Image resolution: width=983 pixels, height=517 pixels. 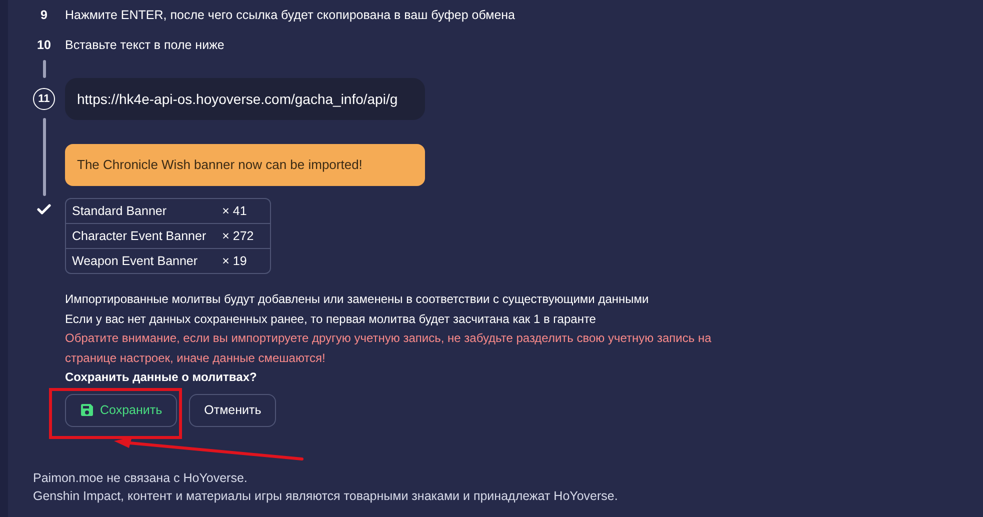 I want to click on footer-text: Genshin Impact, контент и материалы игры являются товарными знаками и принадлежат HoYoverse., so click(x=326, y=496).